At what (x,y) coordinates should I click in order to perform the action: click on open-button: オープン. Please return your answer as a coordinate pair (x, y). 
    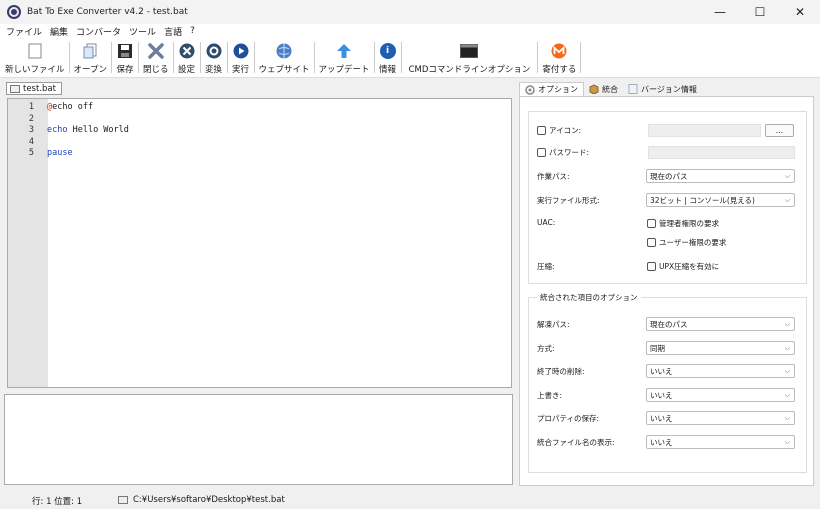
    Looking at the image, I should click on (91, 57).